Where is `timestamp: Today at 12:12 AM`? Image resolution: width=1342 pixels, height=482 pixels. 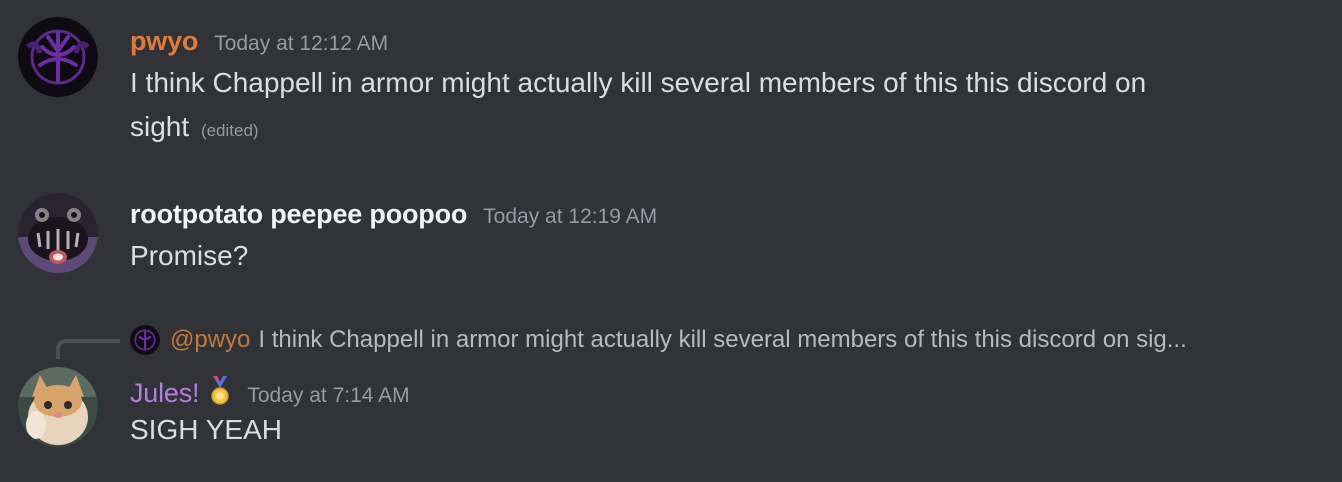 timestamp: Today at 12:12 AM is located at coordinates (301, 44).